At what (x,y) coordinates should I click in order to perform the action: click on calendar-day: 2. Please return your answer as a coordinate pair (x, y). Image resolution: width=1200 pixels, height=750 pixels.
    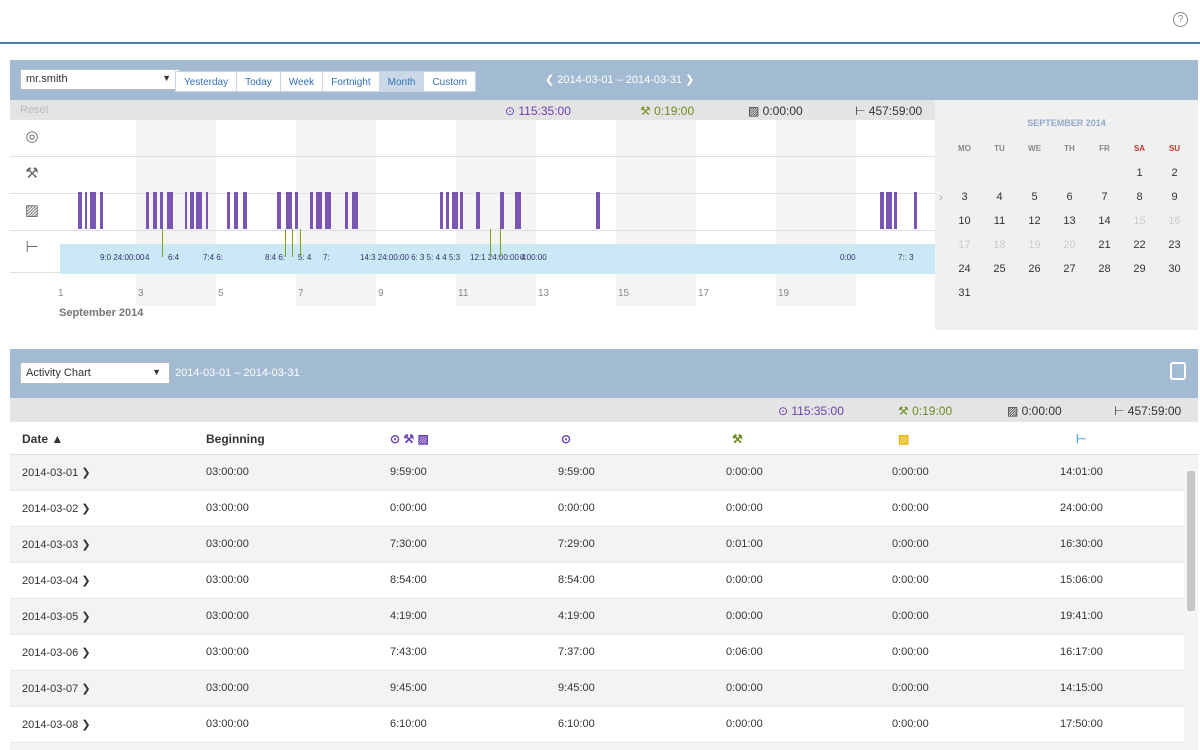
    Looking at the image, I should click on (1174, 173).